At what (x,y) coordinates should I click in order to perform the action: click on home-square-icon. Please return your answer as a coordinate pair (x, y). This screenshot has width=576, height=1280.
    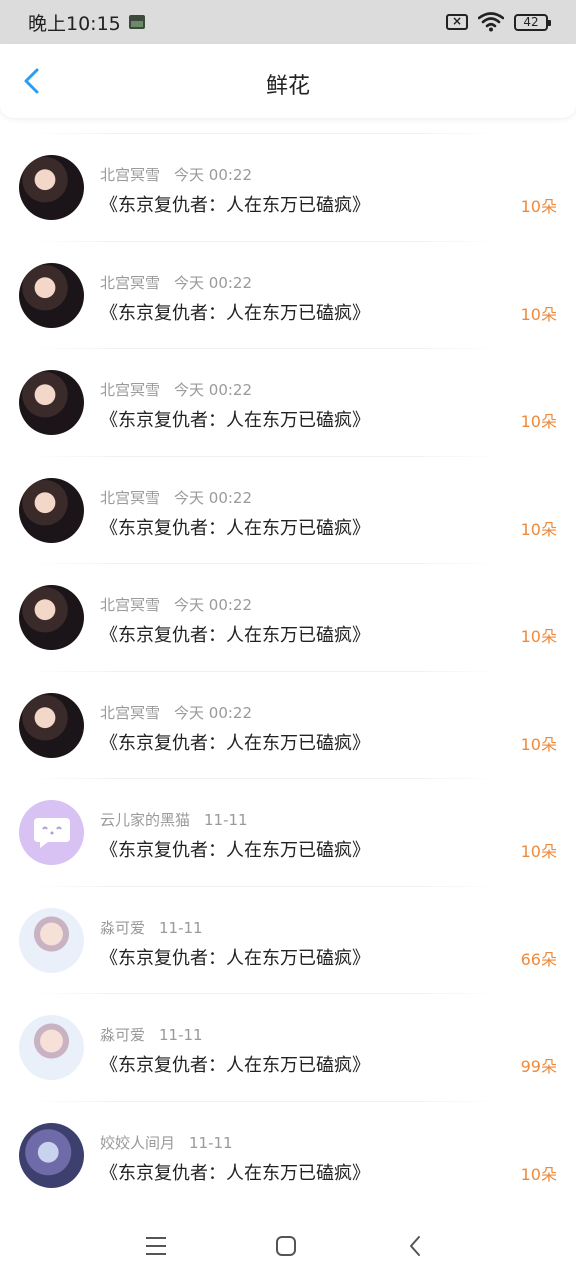
    Looking at the image, I should click on (286, 1246).